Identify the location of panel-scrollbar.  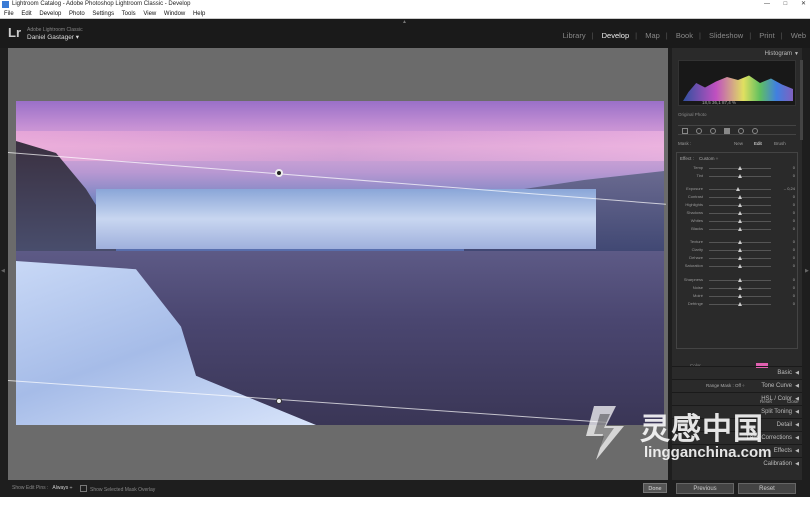
(801, 100).